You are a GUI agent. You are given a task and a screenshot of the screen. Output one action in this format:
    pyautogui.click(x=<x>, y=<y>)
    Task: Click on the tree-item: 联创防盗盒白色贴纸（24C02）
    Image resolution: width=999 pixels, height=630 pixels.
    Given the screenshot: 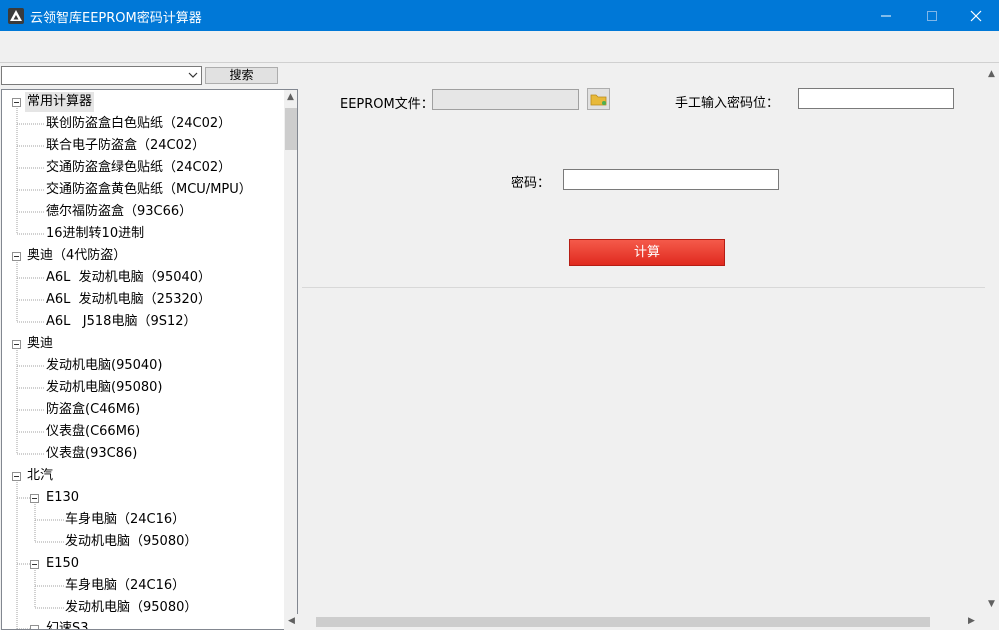 What is the action you would take?
    pyautogui.click(x=138, y=124)
    